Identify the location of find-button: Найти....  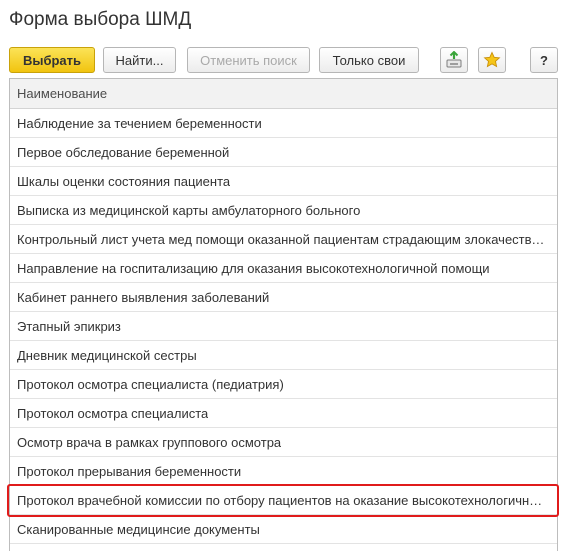
(139, 60).